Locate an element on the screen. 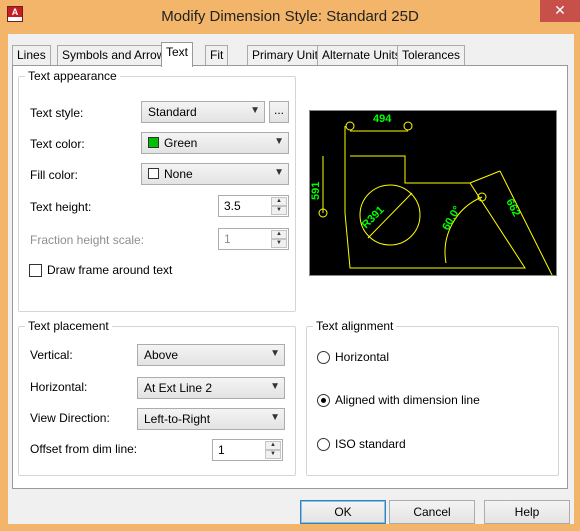 The image size is (580, 531). text-color-dropdown: Green ▼ is located at coordinates (215, 143).